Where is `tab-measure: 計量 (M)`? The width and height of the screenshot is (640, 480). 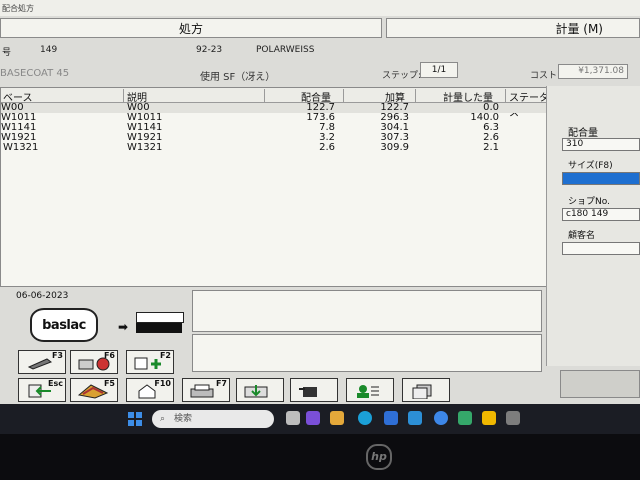 tab-measure: 計量 (M) is located at coordinates (513, 28).